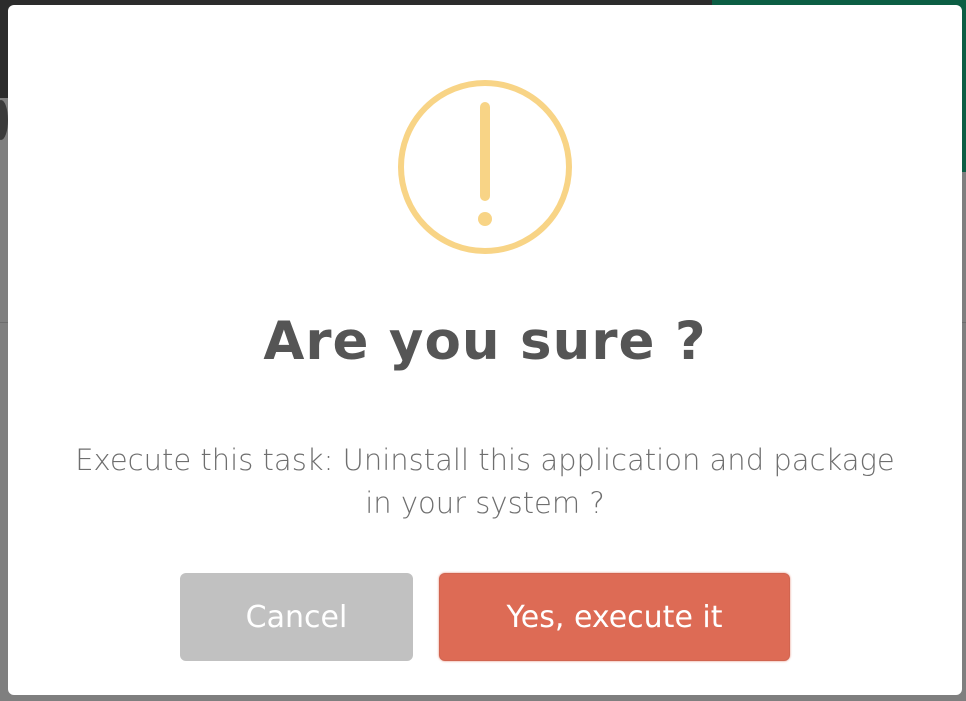  I want to click on confirm-button: Yes, execute it, so click(614, 617).